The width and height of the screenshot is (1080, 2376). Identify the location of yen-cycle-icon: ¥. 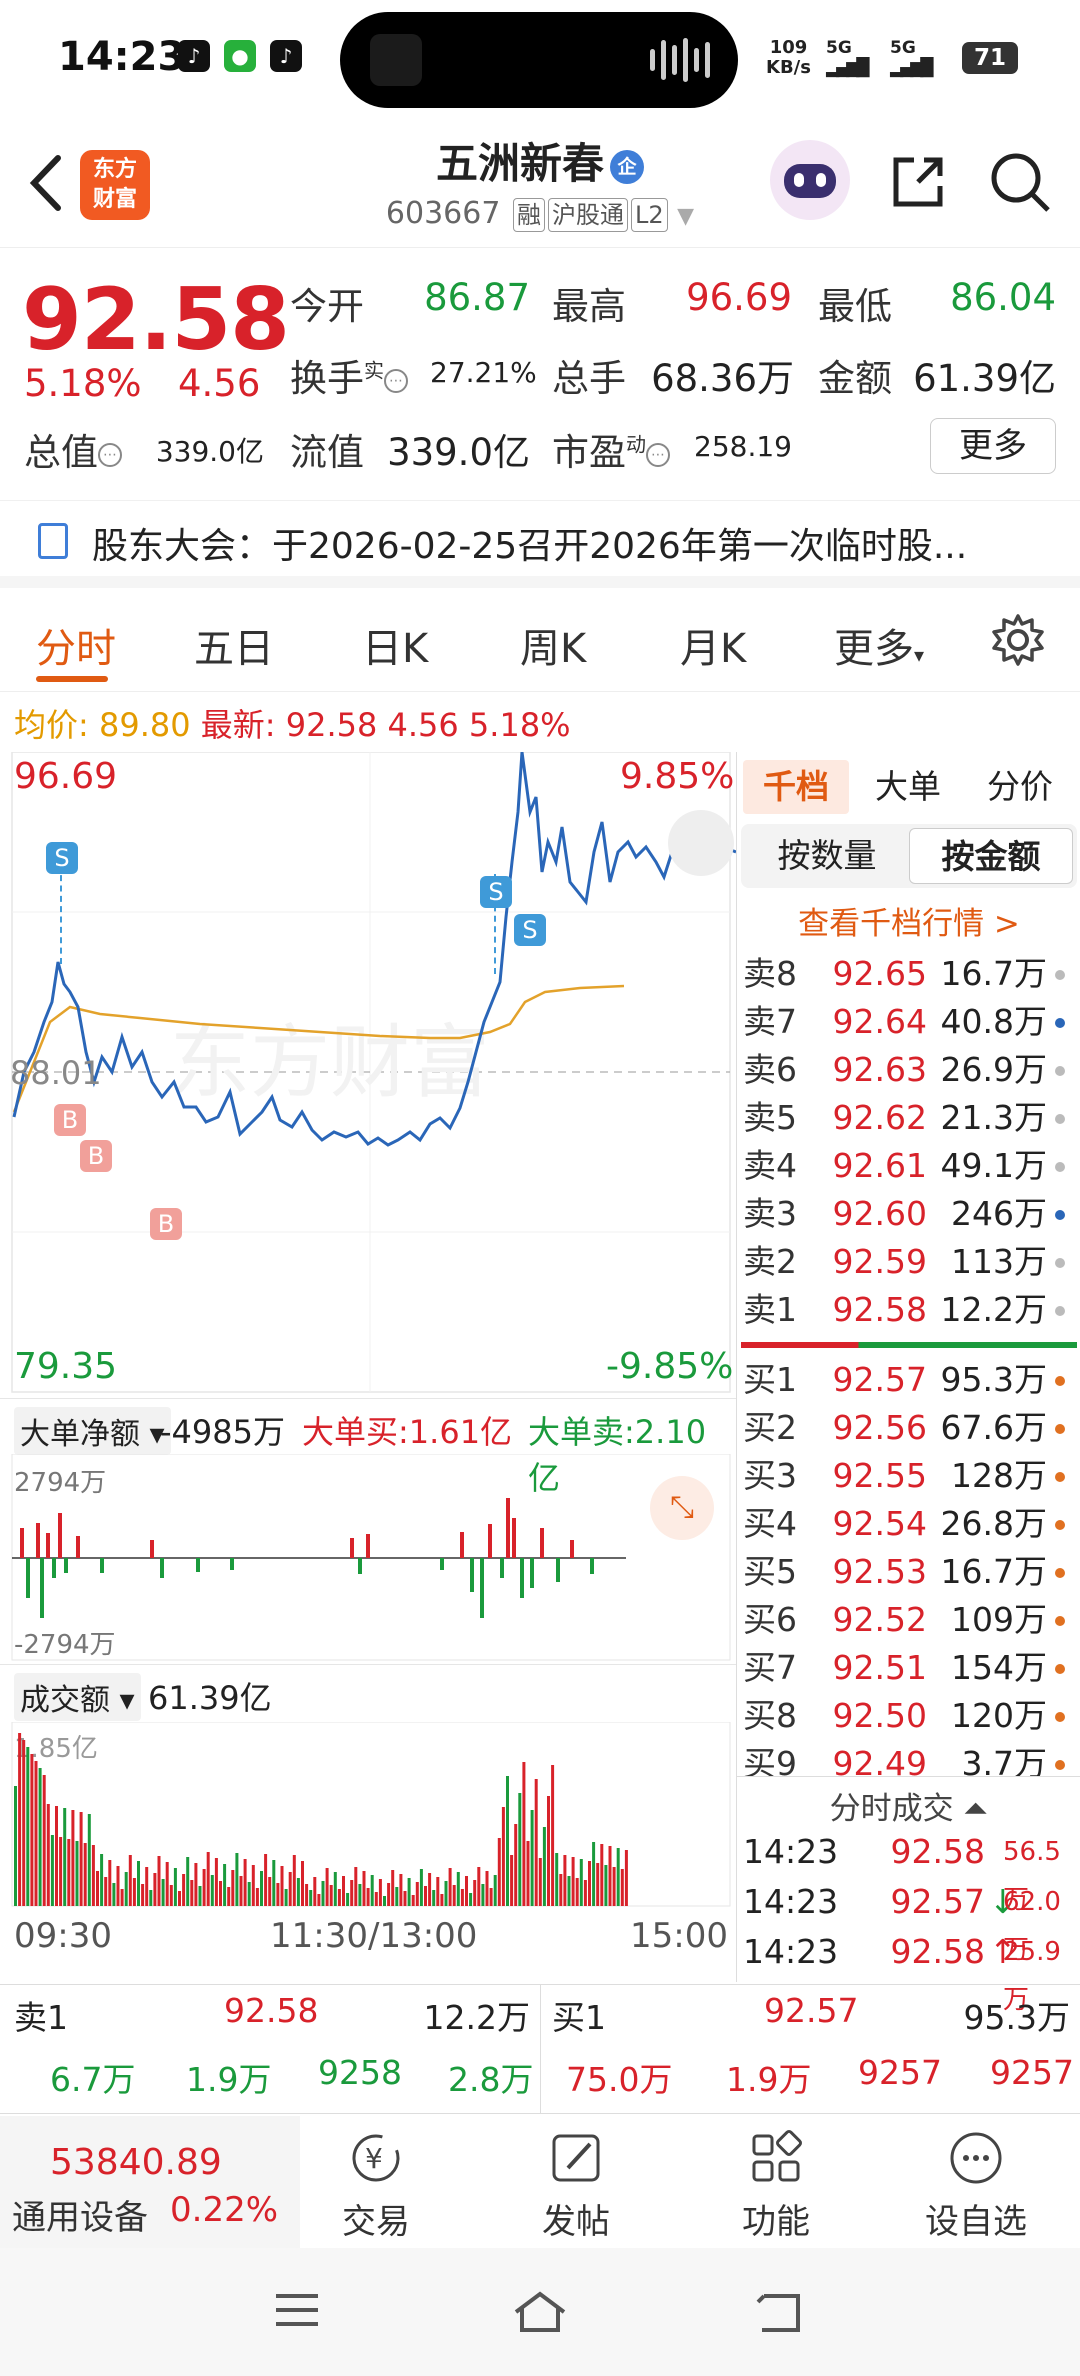
(376, 2158).